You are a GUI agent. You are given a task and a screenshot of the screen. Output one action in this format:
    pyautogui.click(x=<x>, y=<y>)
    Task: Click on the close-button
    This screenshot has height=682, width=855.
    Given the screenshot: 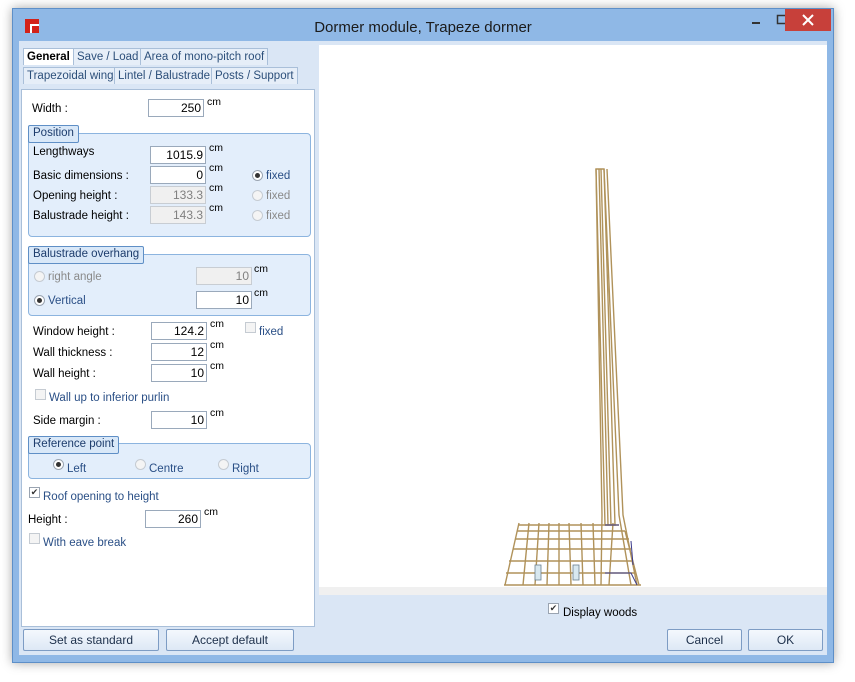 What is the action you would take?
    pyautogui.click(x=808, y=20)
    